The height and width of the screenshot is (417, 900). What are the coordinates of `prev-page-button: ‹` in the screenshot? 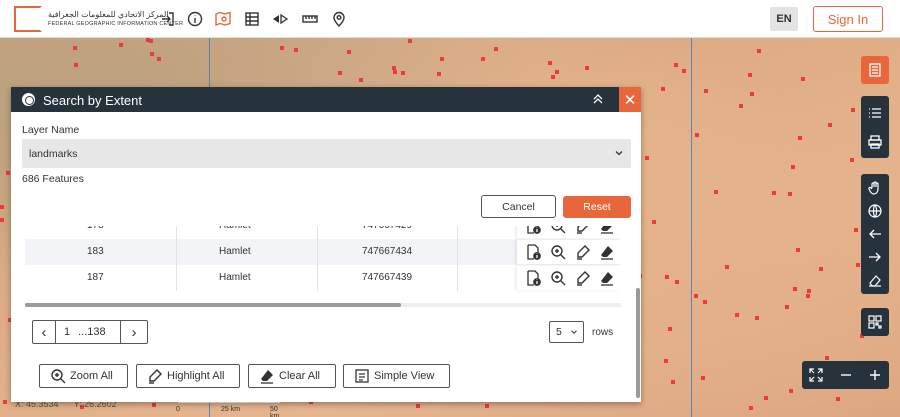 It's located at (44, 332).